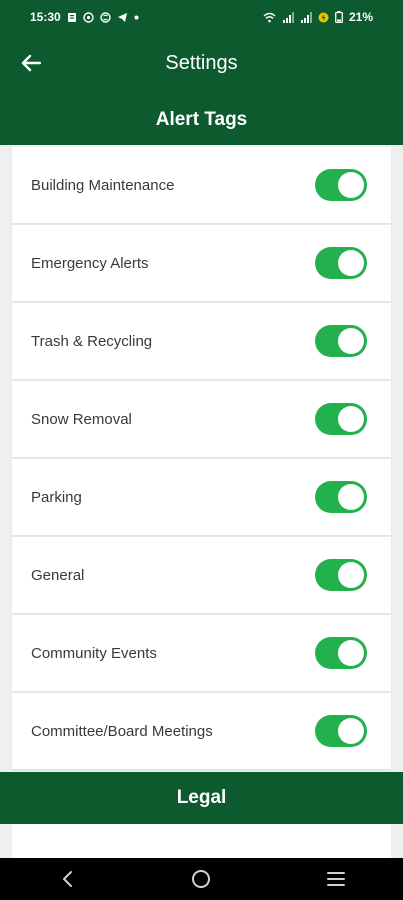 Image resolution: width=403 pixels, height=900 pixels. I want to click on status-bar: 15:30 21%, so click(201, 17).